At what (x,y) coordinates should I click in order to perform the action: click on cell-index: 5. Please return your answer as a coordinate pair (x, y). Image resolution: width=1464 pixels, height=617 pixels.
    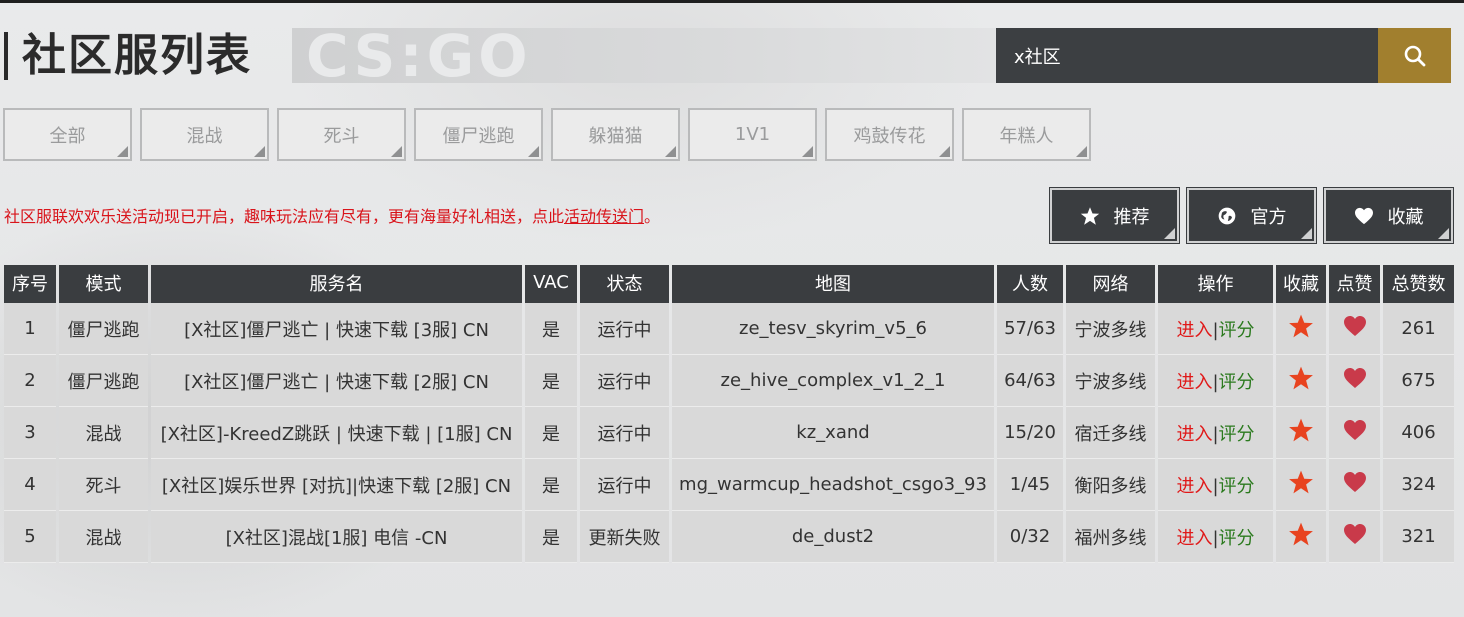
    Looking at the image, I should click on (30, 537).